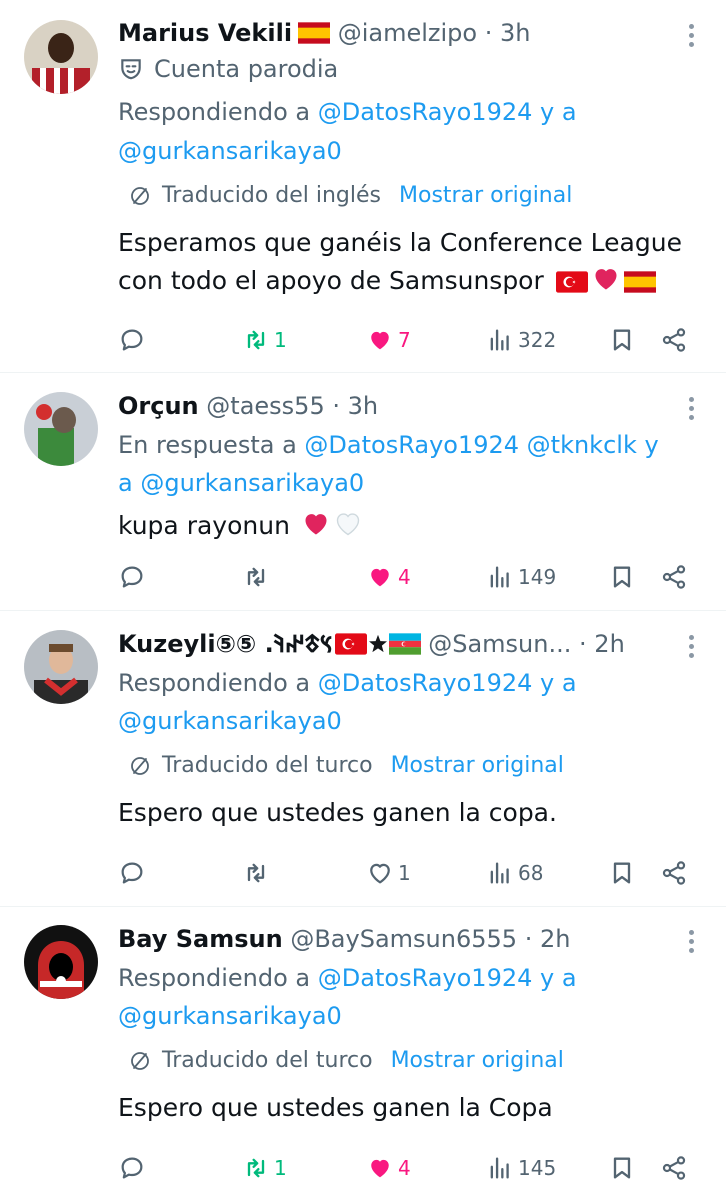  What do you see at coordinates (205, 33) in the screenshot?
I see `display-name: Marius Vekili` at bounding box center [205, 33].